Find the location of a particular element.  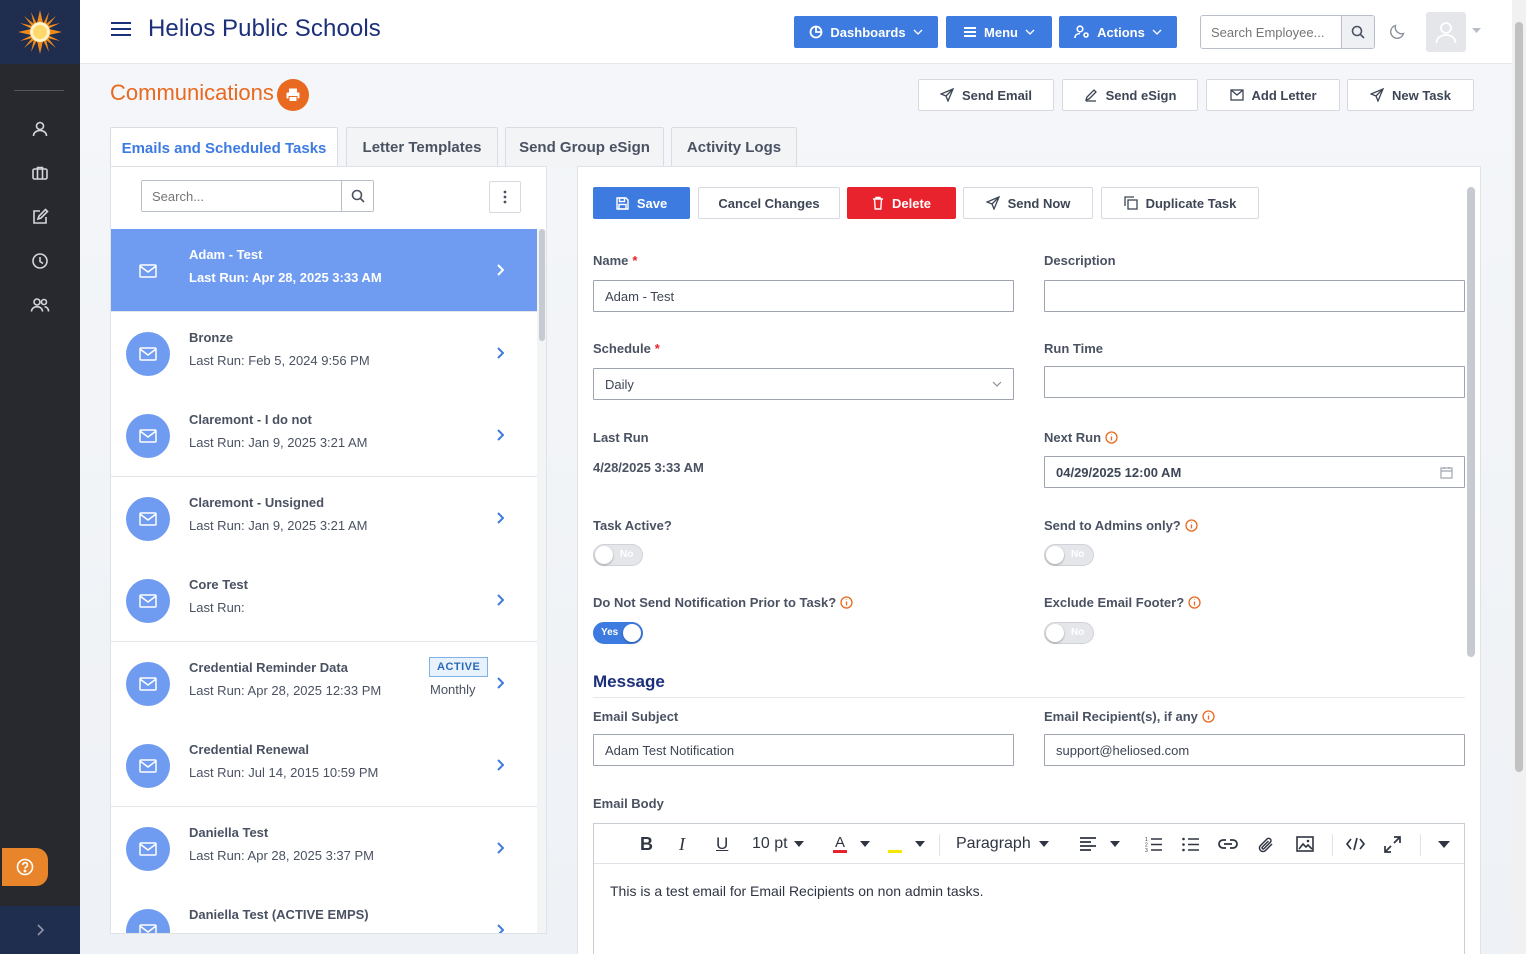

detail-scrollbar is located at coordinates (1471, 422).